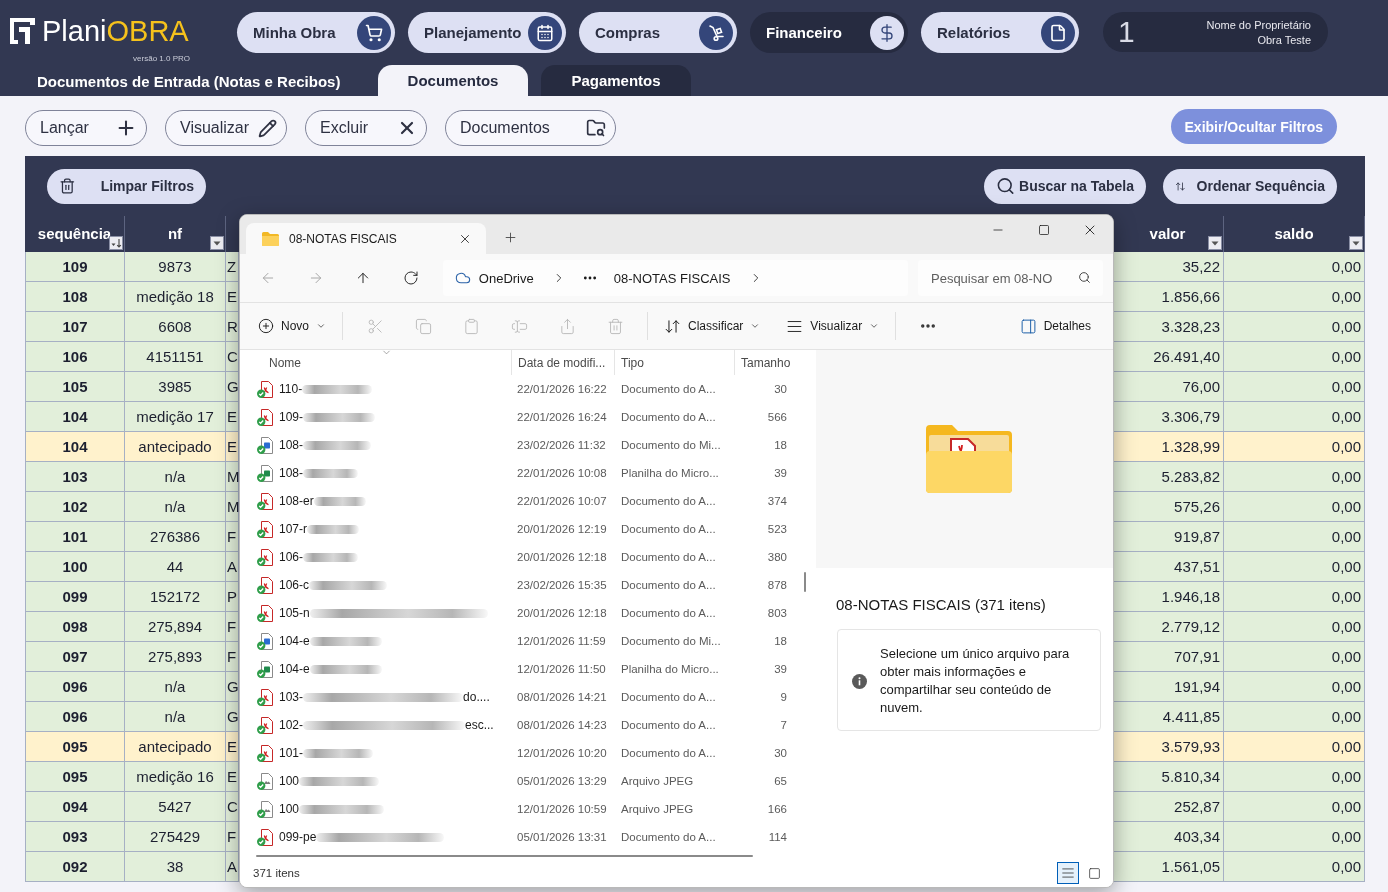 The width and height of the screenshot is (1388, 892). I want to click on file-size: 65, so click(781, 781).